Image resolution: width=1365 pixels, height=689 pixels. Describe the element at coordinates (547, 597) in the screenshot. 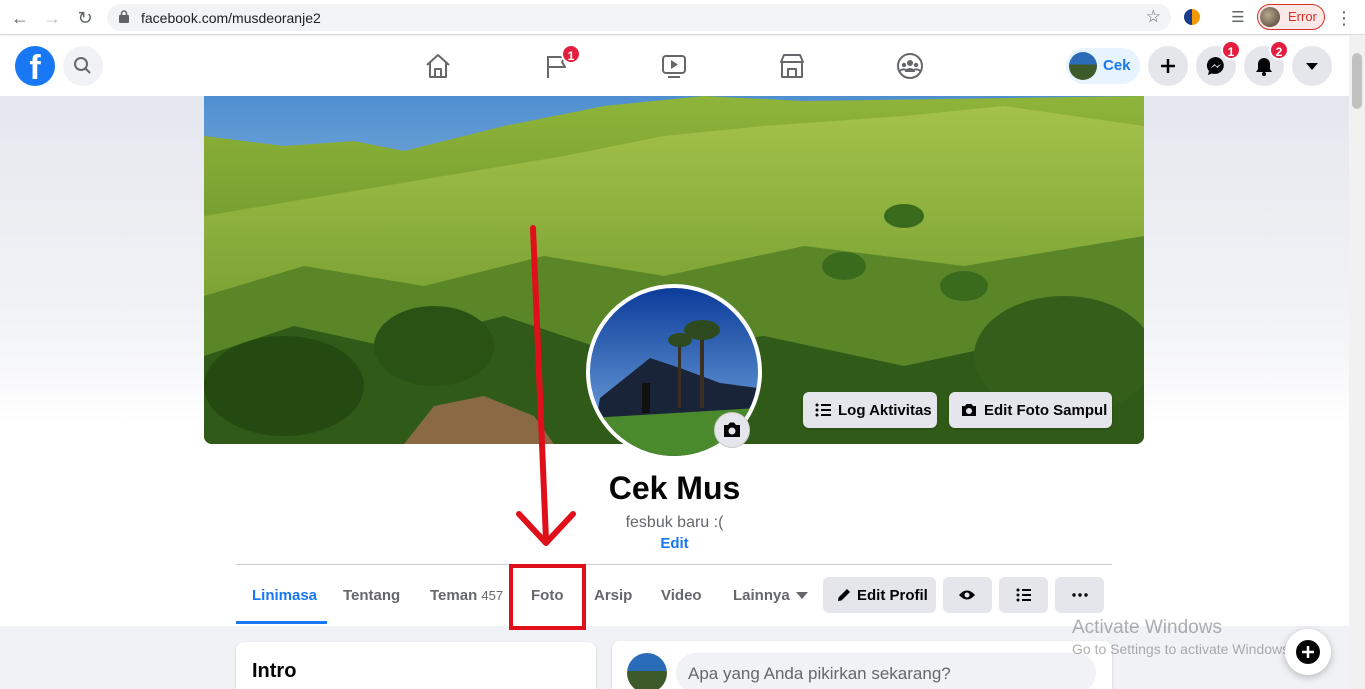

I see `annotation-highlight-box` at that location.